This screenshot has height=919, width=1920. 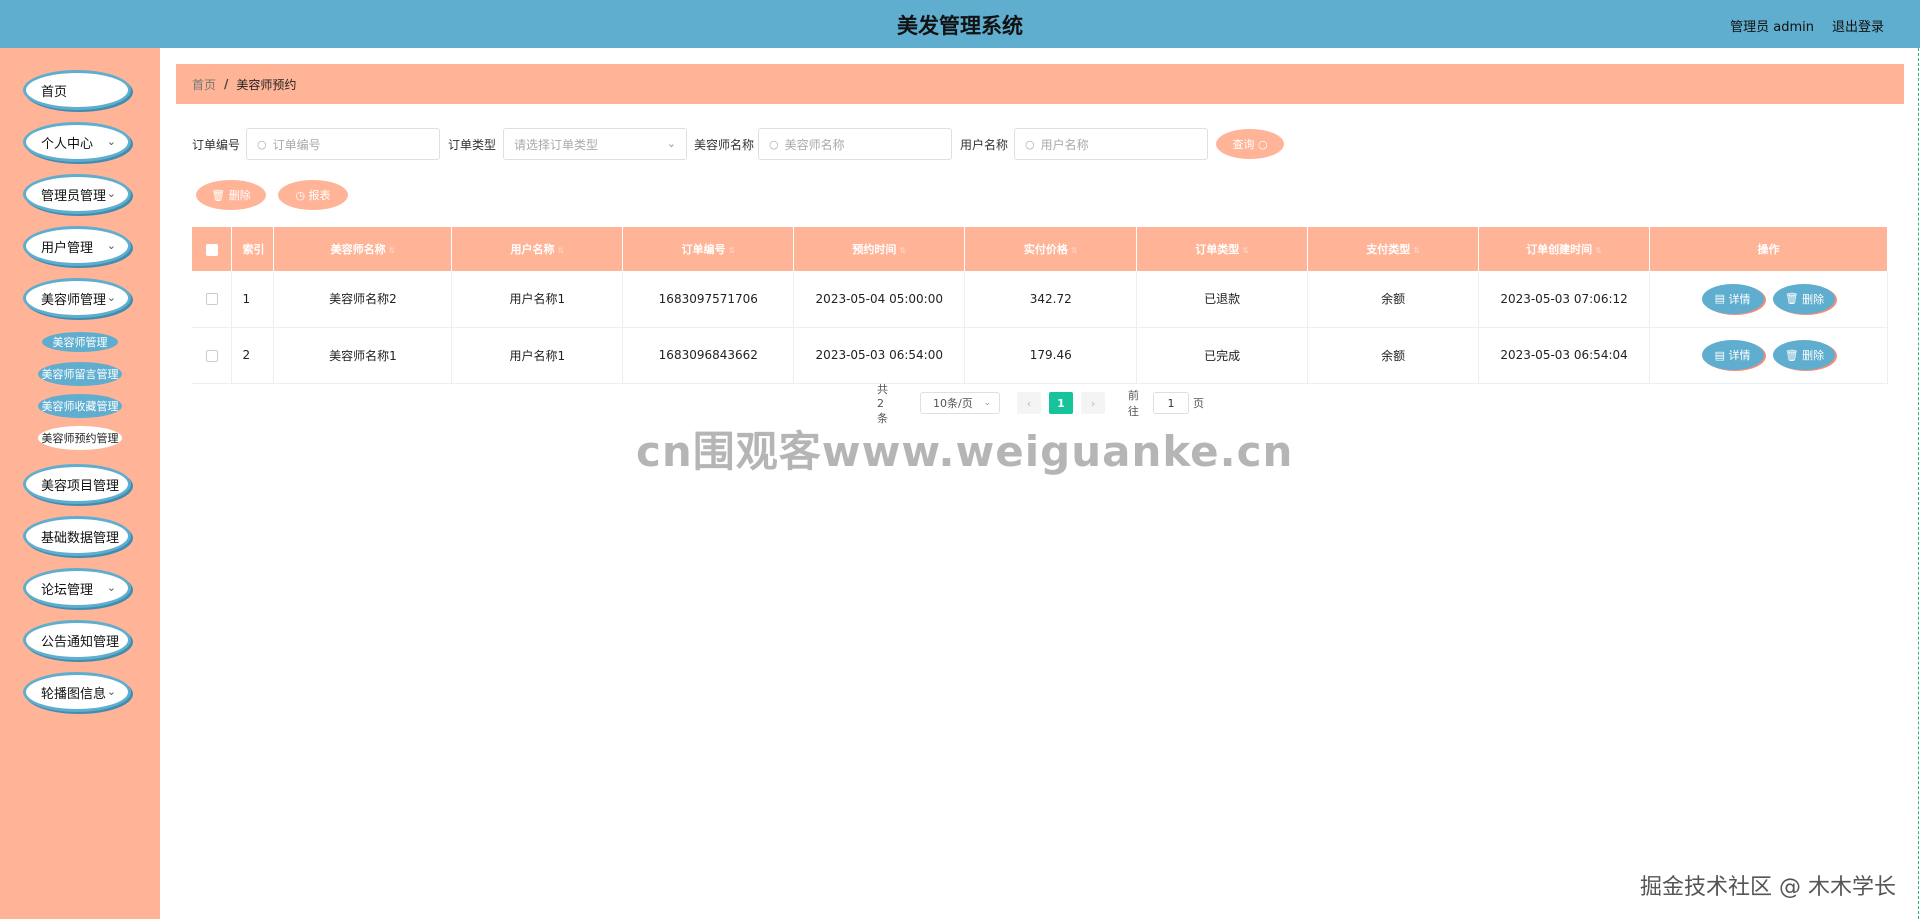 I want to click on cell-order-no: 1683096843662, so click(x=708, y=355).